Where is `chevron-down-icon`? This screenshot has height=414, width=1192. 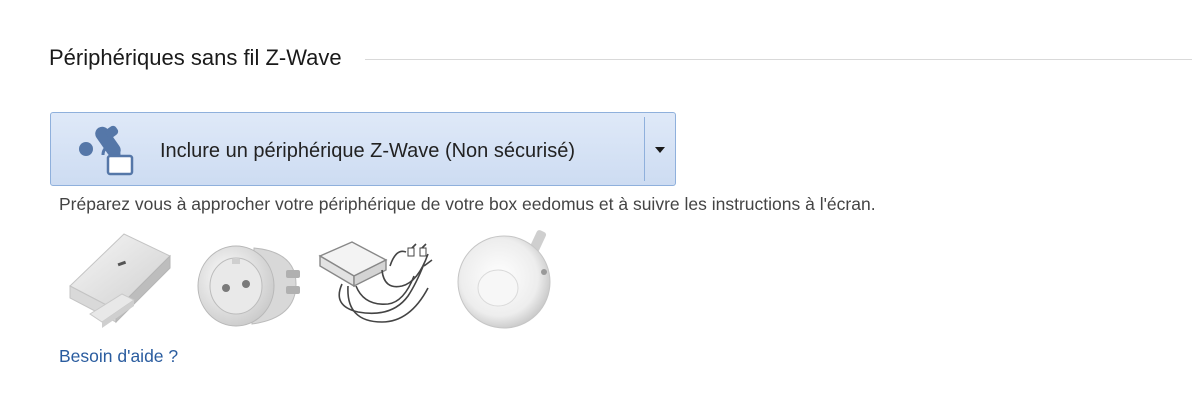
chevron-down-icon is located at coordinates (660, 150).